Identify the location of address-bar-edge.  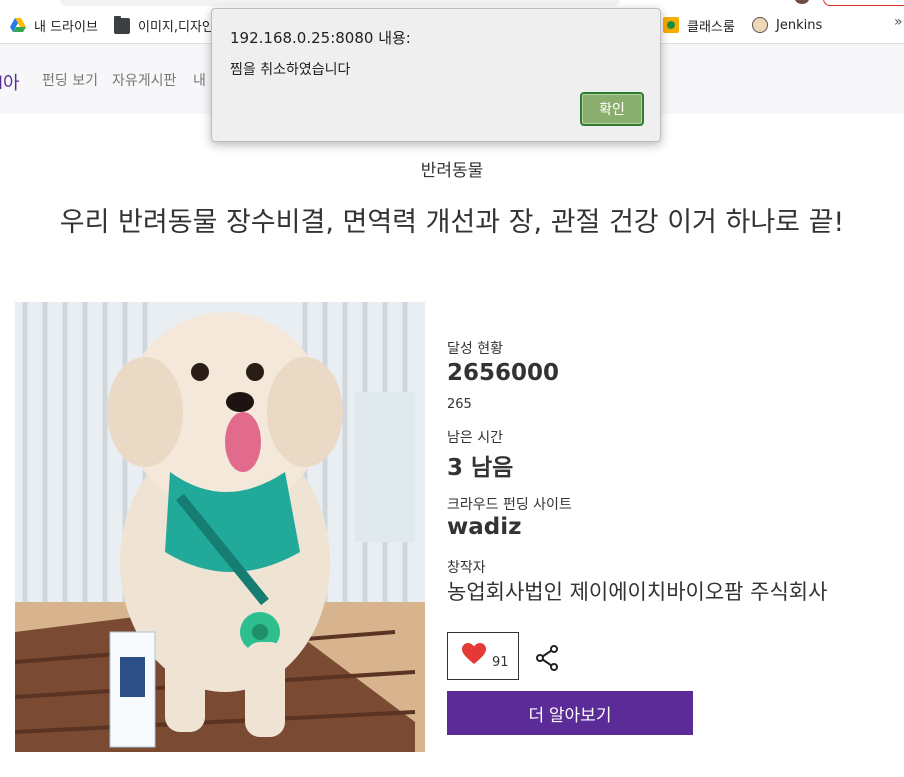
(340, 3).